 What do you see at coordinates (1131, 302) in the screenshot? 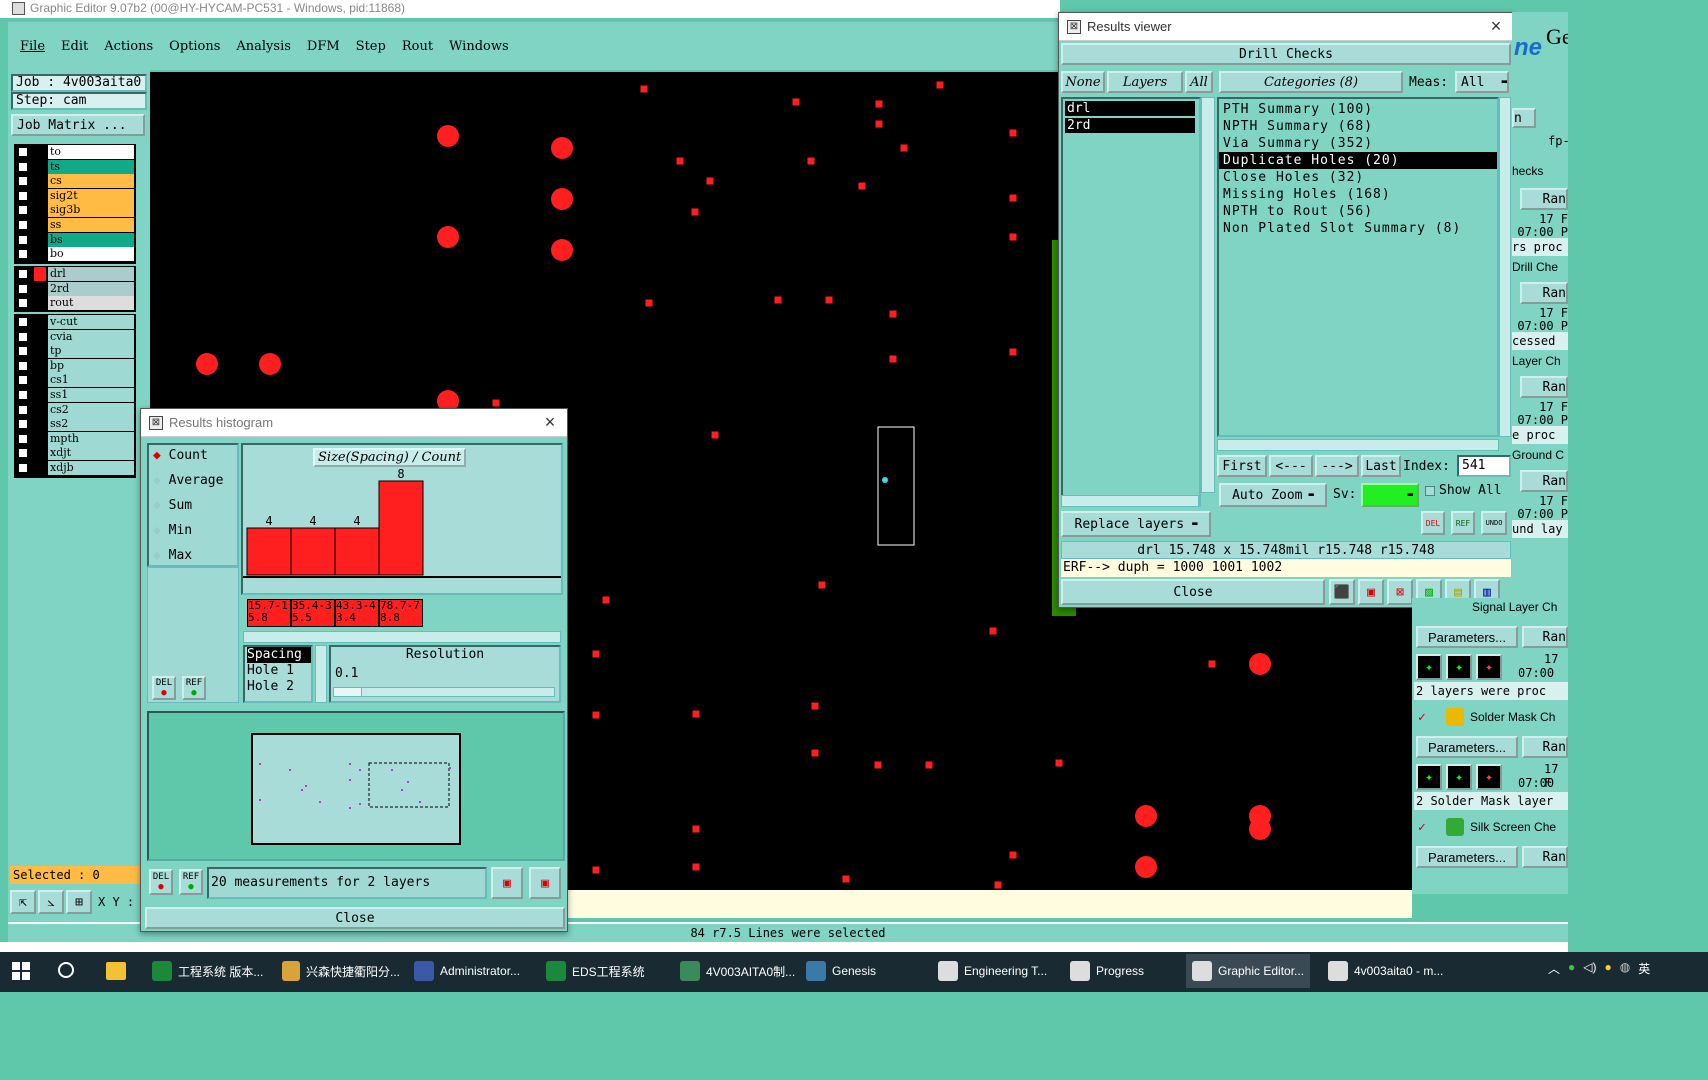
I see `layer-list-box: drl 2rd` at bounding box center [1131, 302].